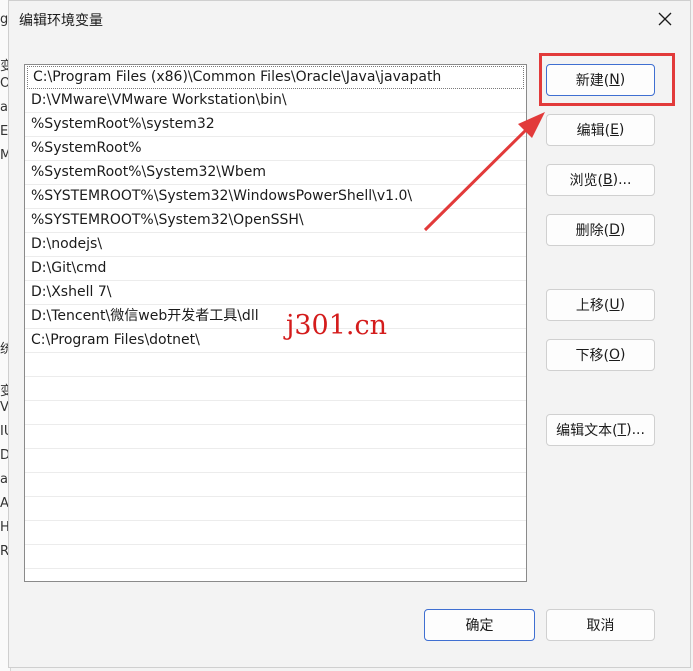  I want to click on move-down-button: 下移(O), so click(600, 355).